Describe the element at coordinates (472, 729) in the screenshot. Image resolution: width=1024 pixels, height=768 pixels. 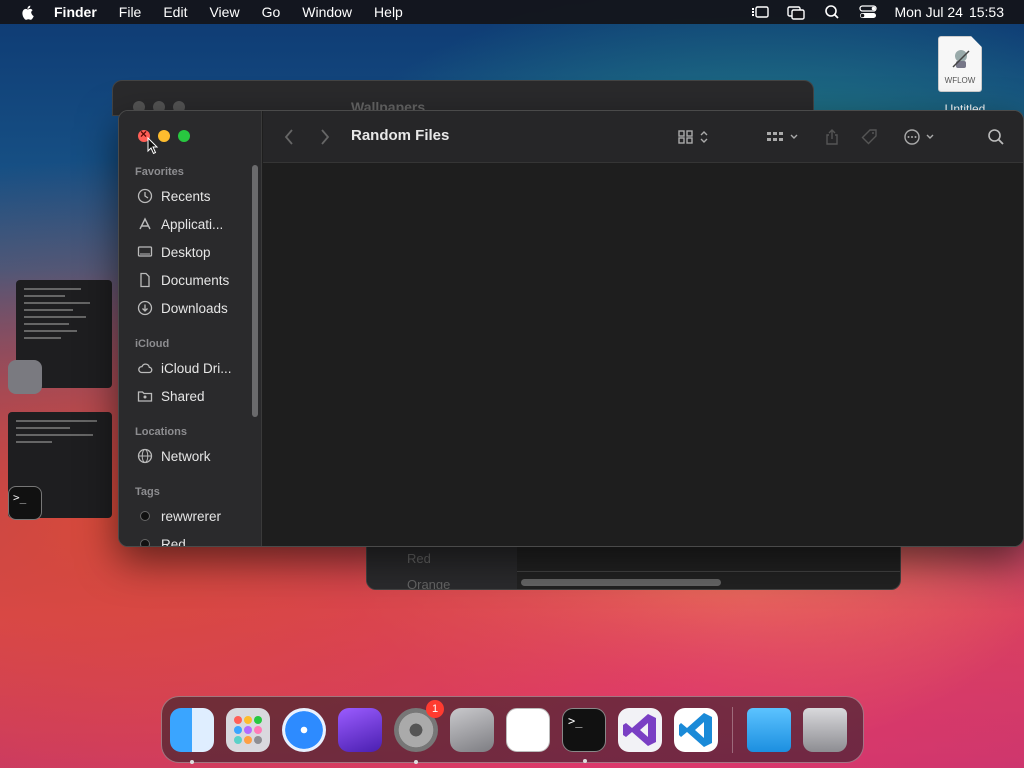
I see `dock-automator` at that location.